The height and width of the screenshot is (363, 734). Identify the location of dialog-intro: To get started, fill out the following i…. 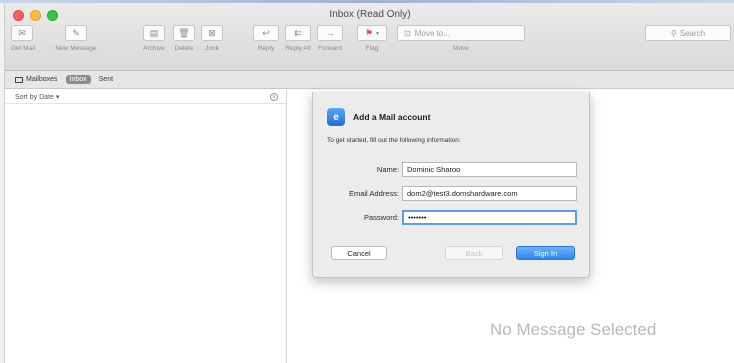
(394, 140).